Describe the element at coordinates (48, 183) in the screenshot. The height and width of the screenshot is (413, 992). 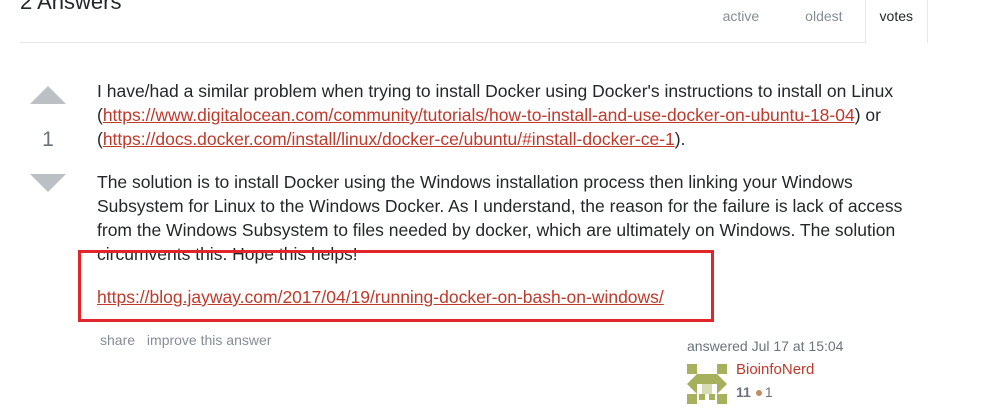
I see `downvote-arrow-icon` at that location.